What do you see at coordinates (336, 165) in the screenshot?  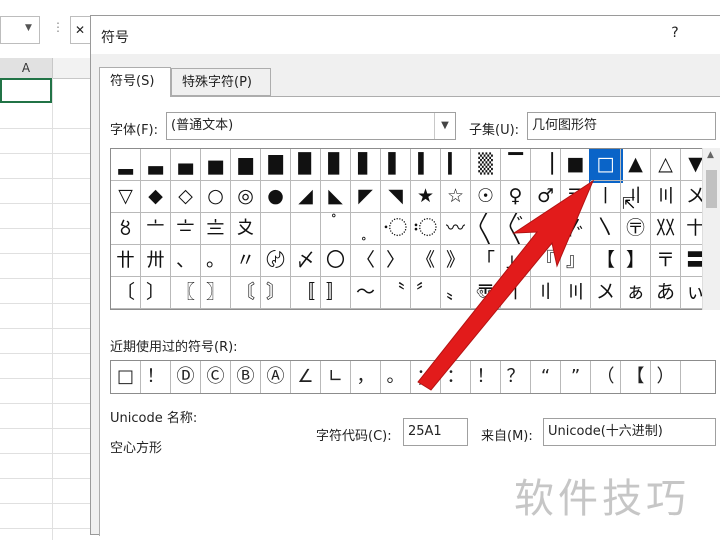 I see `symbol-cell: ▊` at bounding box center [336, 165].